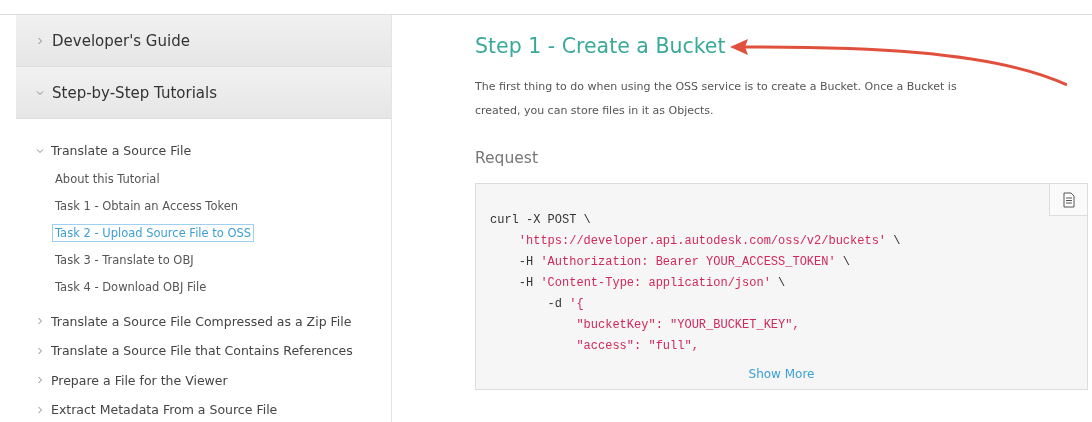 Image resolution: width=1092 pixels, height=422 pixels. What do you see at coordinates (203, 41) in the screenshot?
I see `sidebar-section: Developer's Guide` at bounding box center [203, 41].